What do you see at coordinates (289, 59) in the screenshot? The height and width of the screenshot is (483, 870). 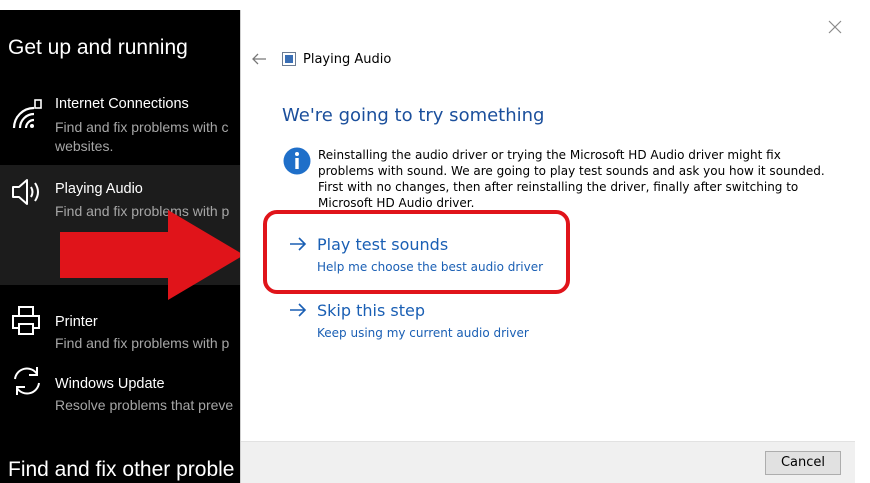 I see `troubleshooter-app-icon` at bounding box center [289, 59].